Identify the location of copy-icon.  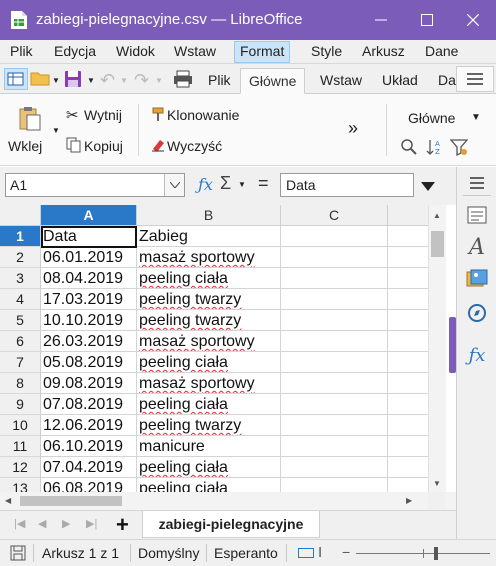
(74, 146).